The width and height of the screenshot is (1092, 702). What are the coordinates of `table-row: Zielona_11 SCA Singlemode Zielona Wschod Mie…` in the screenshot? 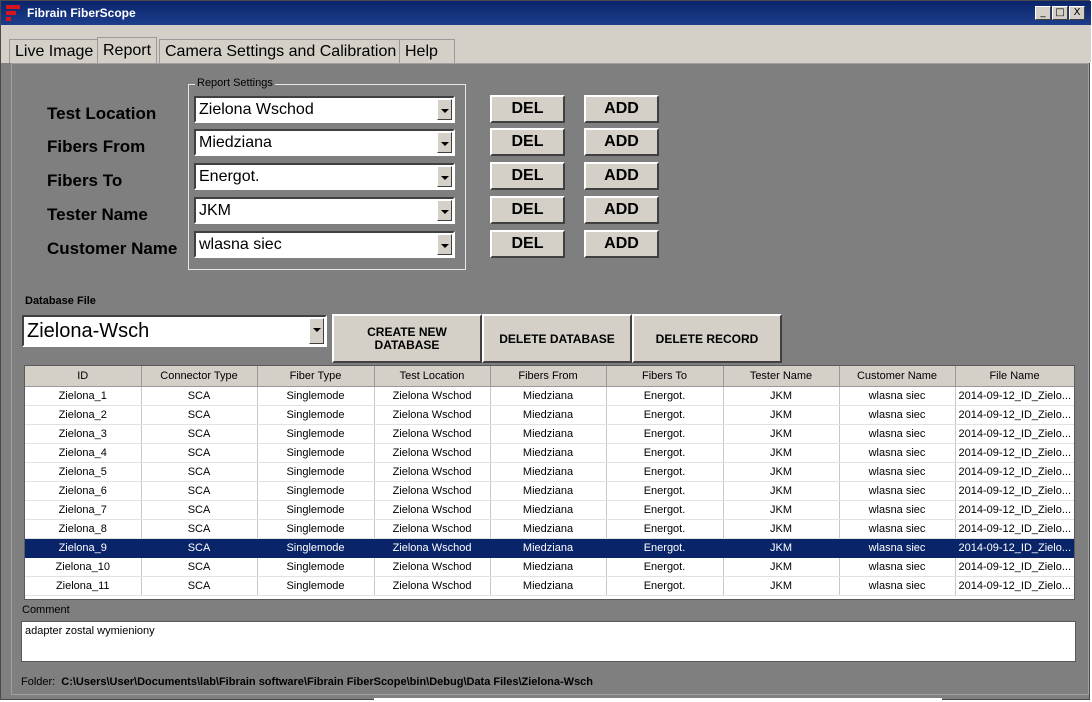 It's located at (549, 586).